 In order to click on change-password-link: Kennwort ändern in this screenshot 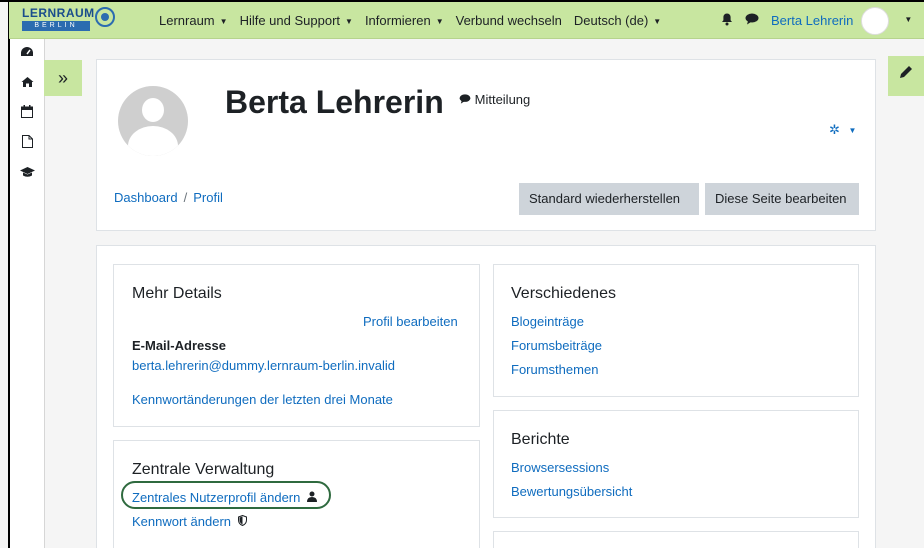, I will do `click(189, 521)`.